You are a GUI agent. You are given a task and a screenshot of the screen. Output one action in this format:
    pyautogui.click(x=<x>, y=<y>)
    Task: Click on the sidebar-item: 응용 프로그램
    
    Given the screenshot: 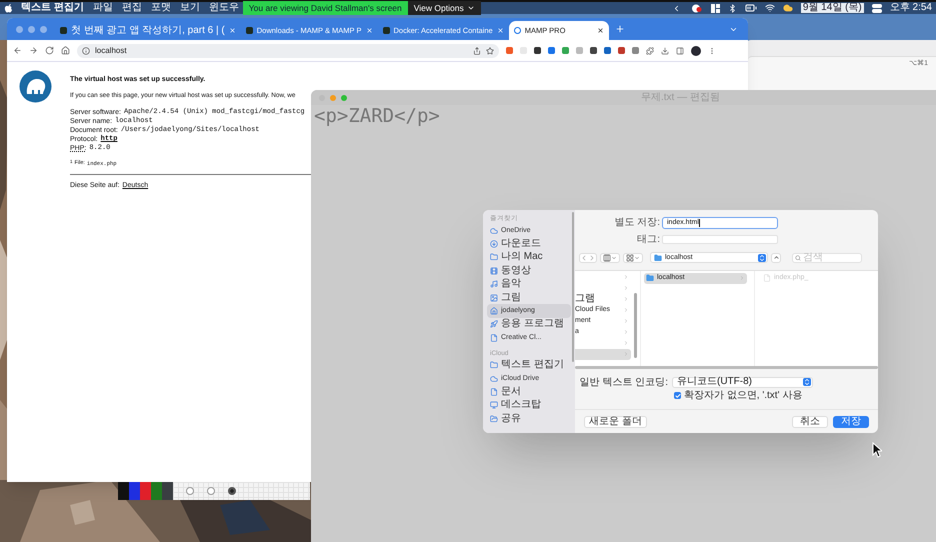 What is the action you would take?
    pyautogui.click(x=529, y=325)
    